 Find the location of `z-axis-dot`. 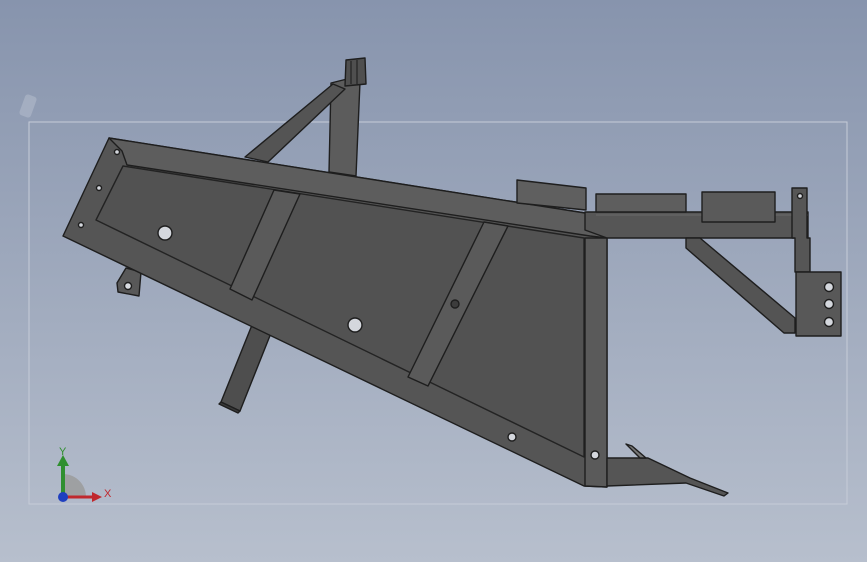

z-axis-dot is located at coordinates (63, 497).